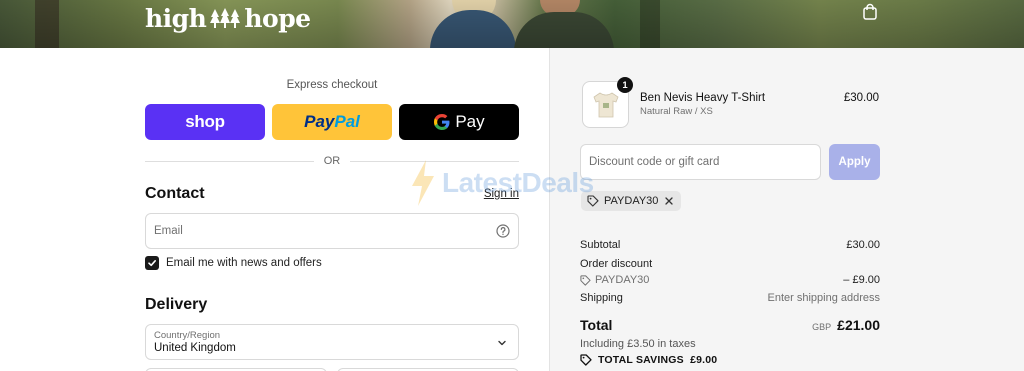 The image size is (1024, 371). Describe the element at coordinates (730, 264) in the screenshot. I see `order-discount-row: Order discount` at that location.